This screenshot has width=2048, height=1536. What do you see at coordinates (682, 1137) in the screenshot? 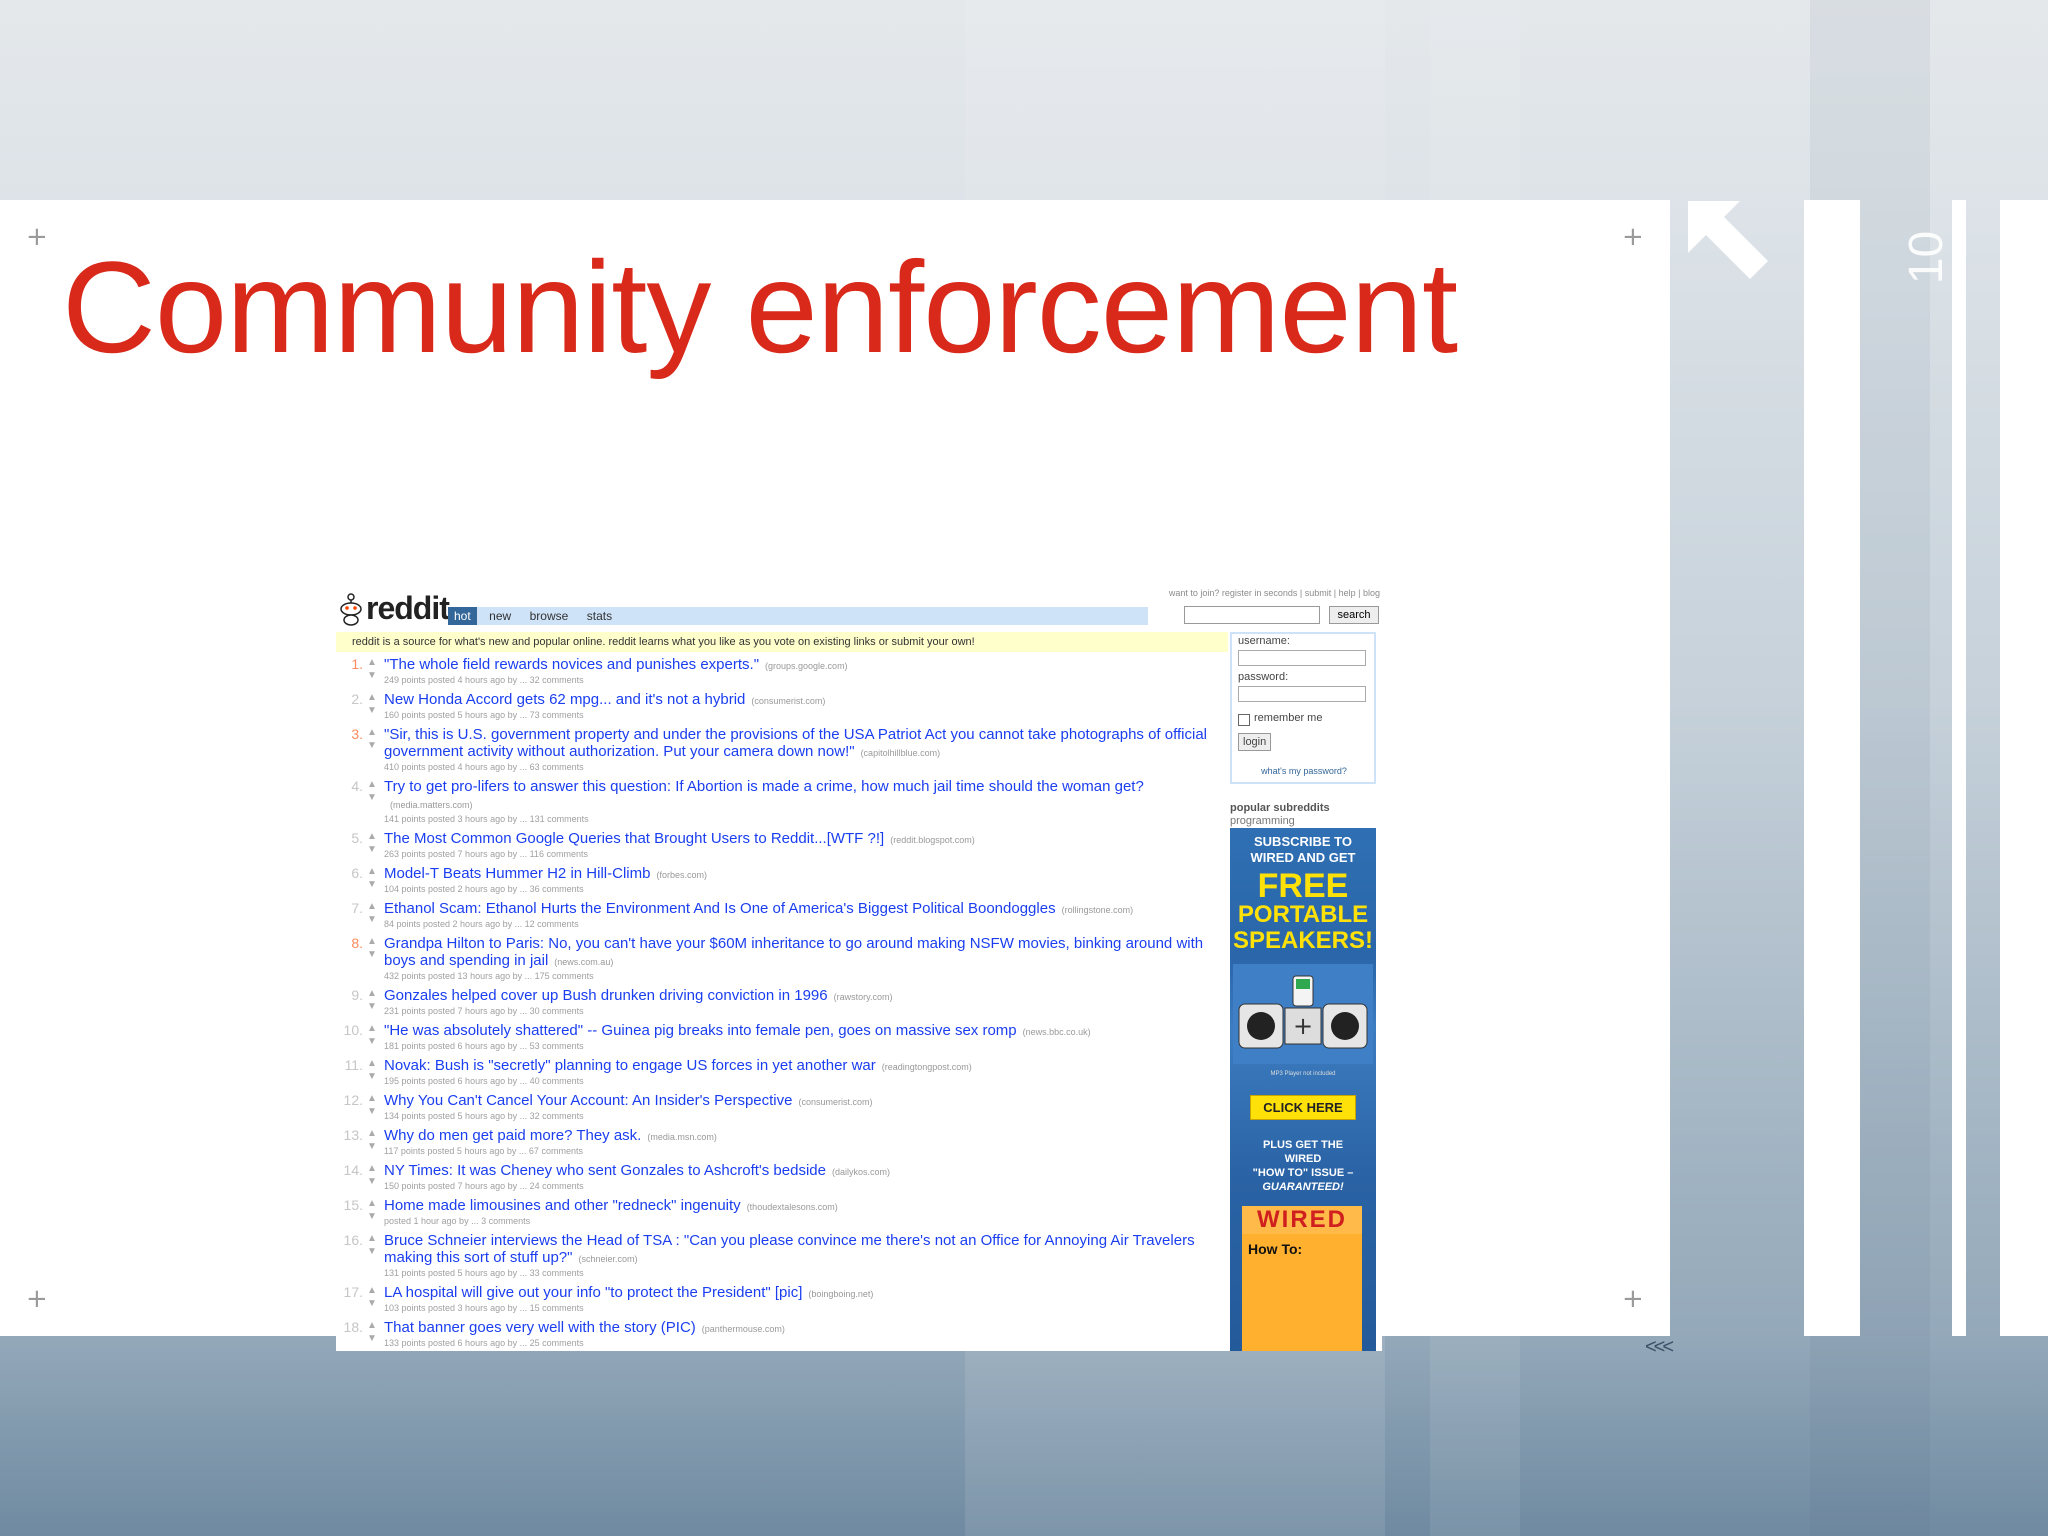
I see `link-domain: (media.msn.com)` at bounding box center [682, 1137].